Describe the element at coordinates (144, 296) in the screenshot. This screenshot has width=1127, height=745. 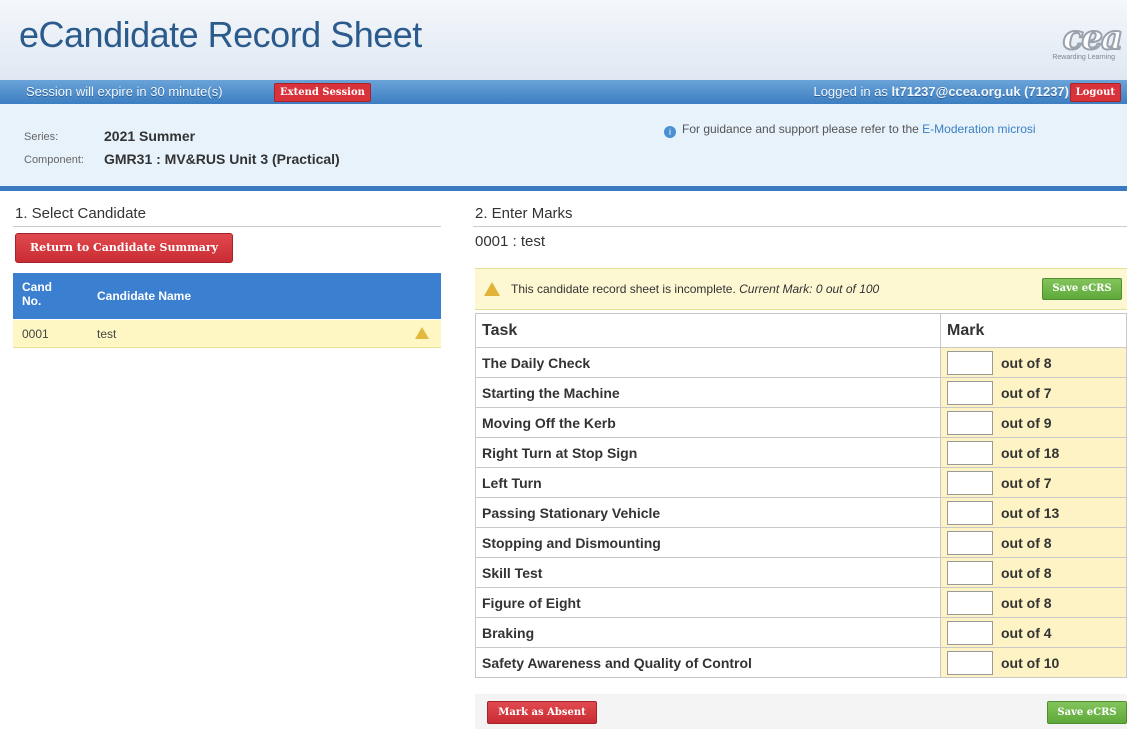
I see `col-candidate-name: Candidate Name` at that location.